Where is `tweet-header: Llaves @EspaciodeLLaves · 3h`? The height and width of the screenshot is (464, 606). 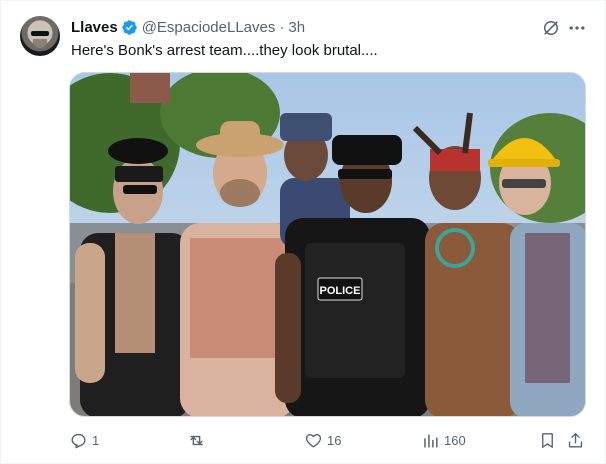
tweet-header: Llaves @EspaciodeLLaves · 3h is located at coordinates (188, 27).